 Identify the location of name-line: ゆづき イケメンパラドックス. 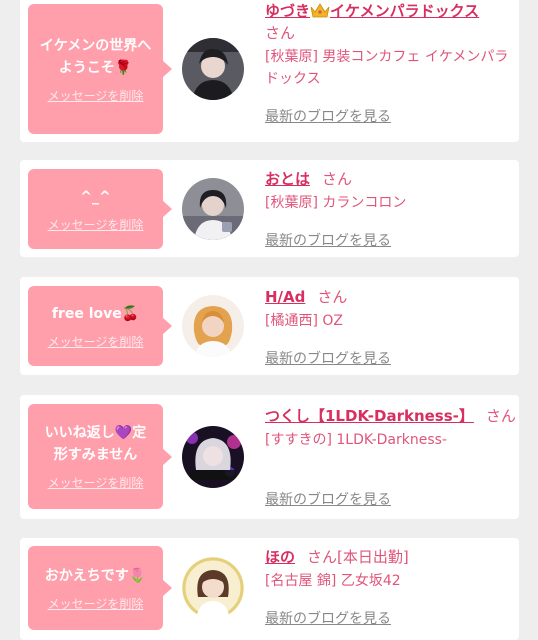
(387, 11).